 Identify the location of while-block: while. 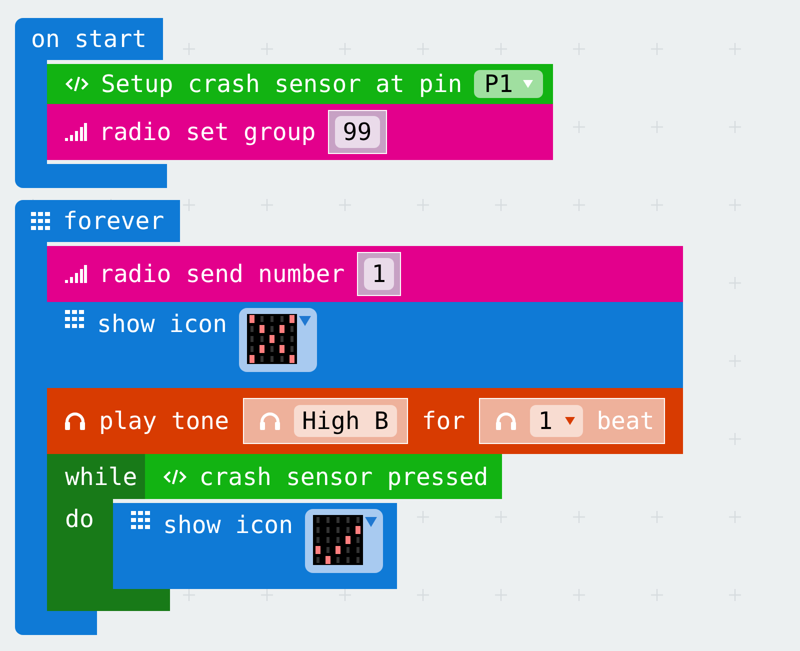
(96, 476).